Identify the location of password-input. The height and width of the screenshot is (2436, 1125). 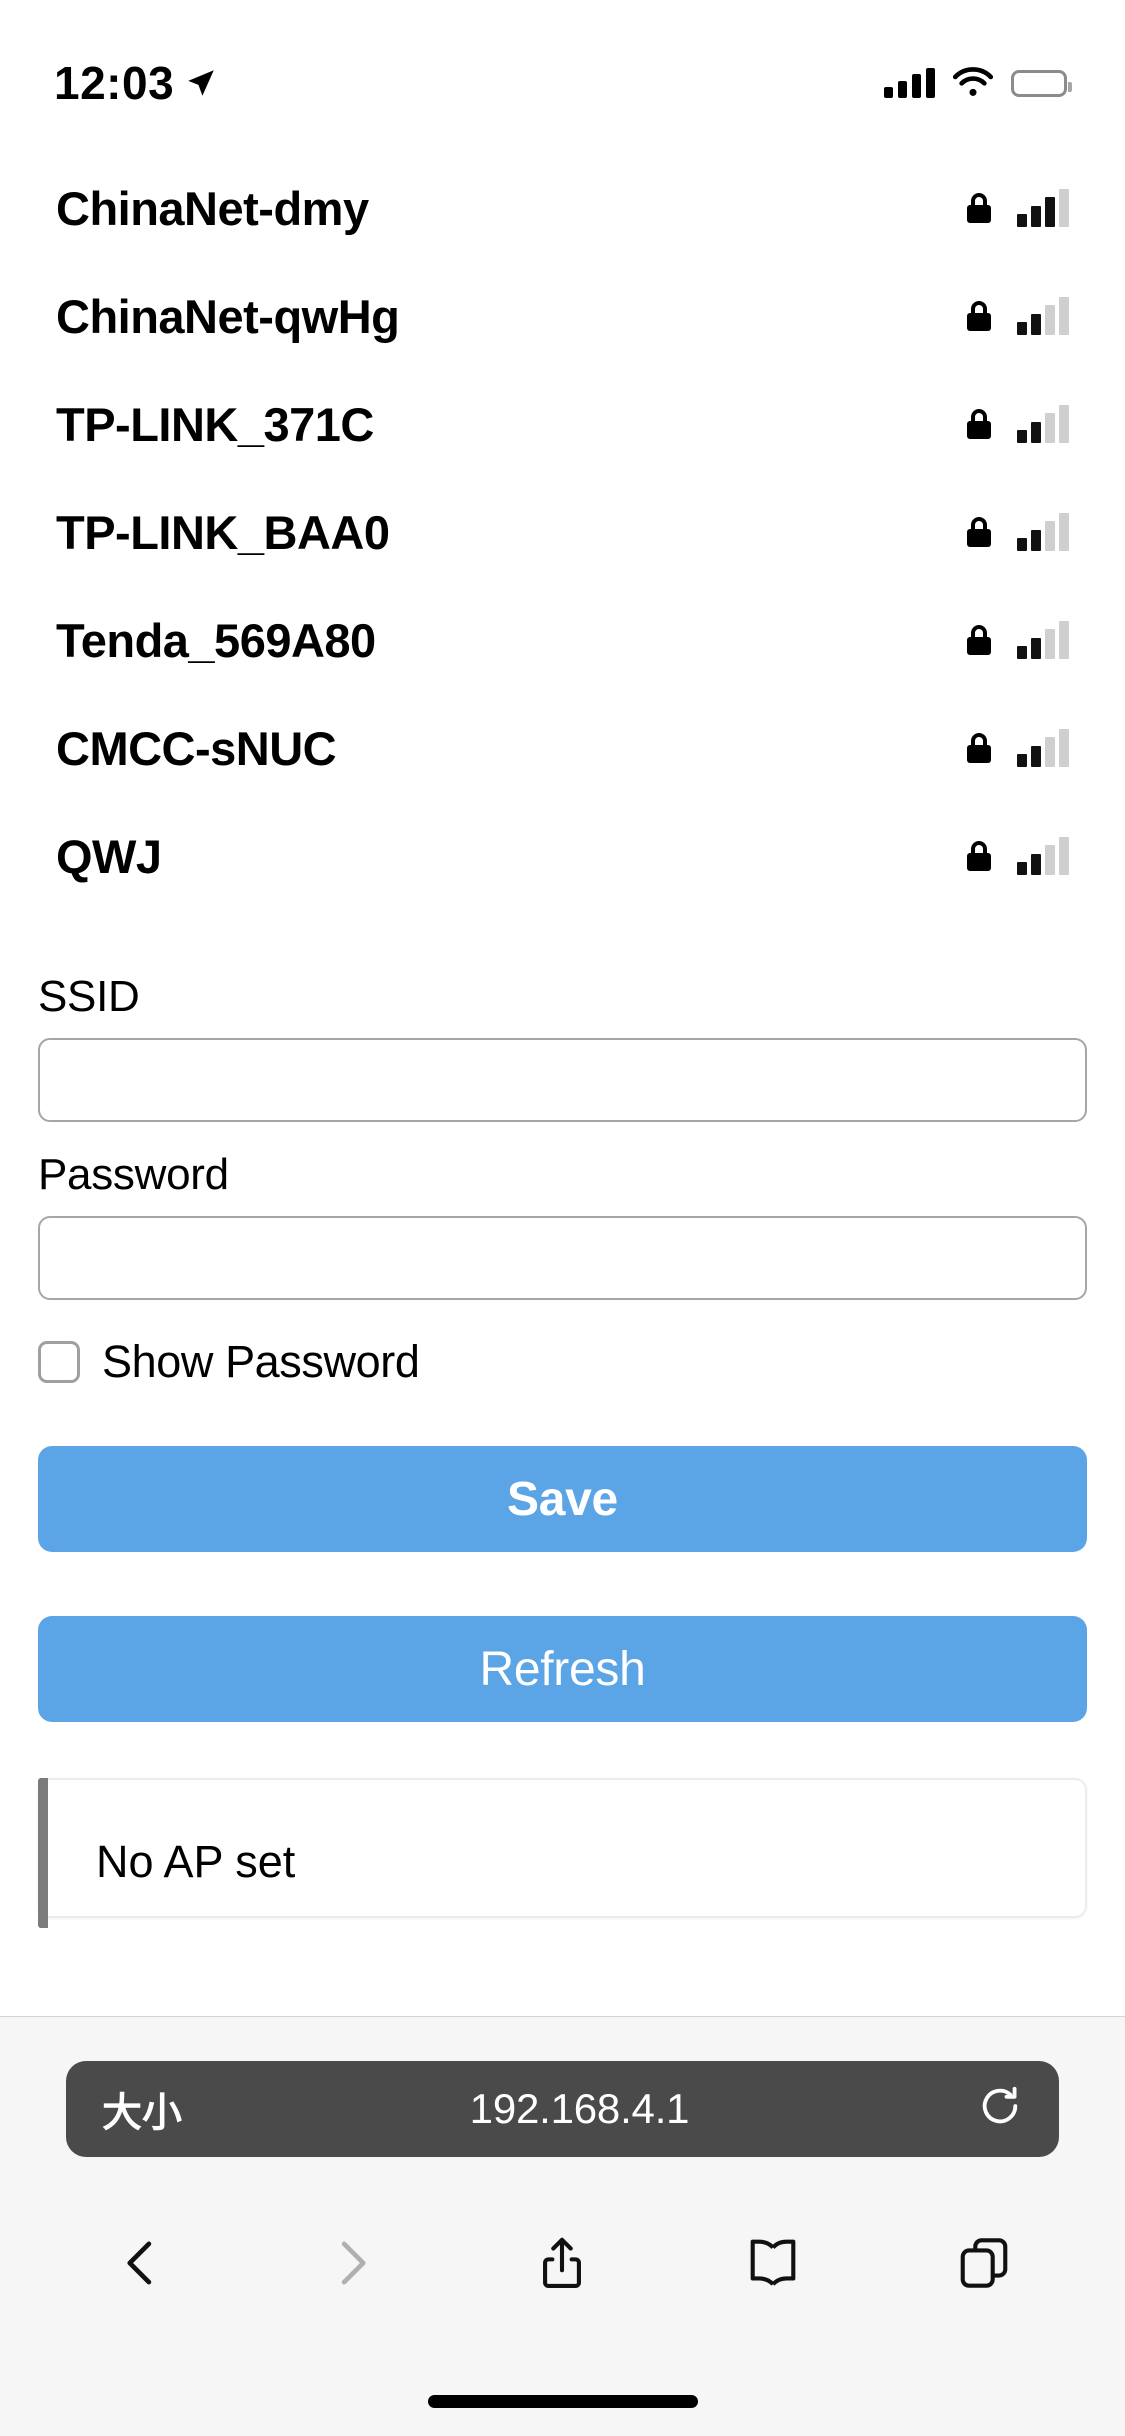
(562, 1258).